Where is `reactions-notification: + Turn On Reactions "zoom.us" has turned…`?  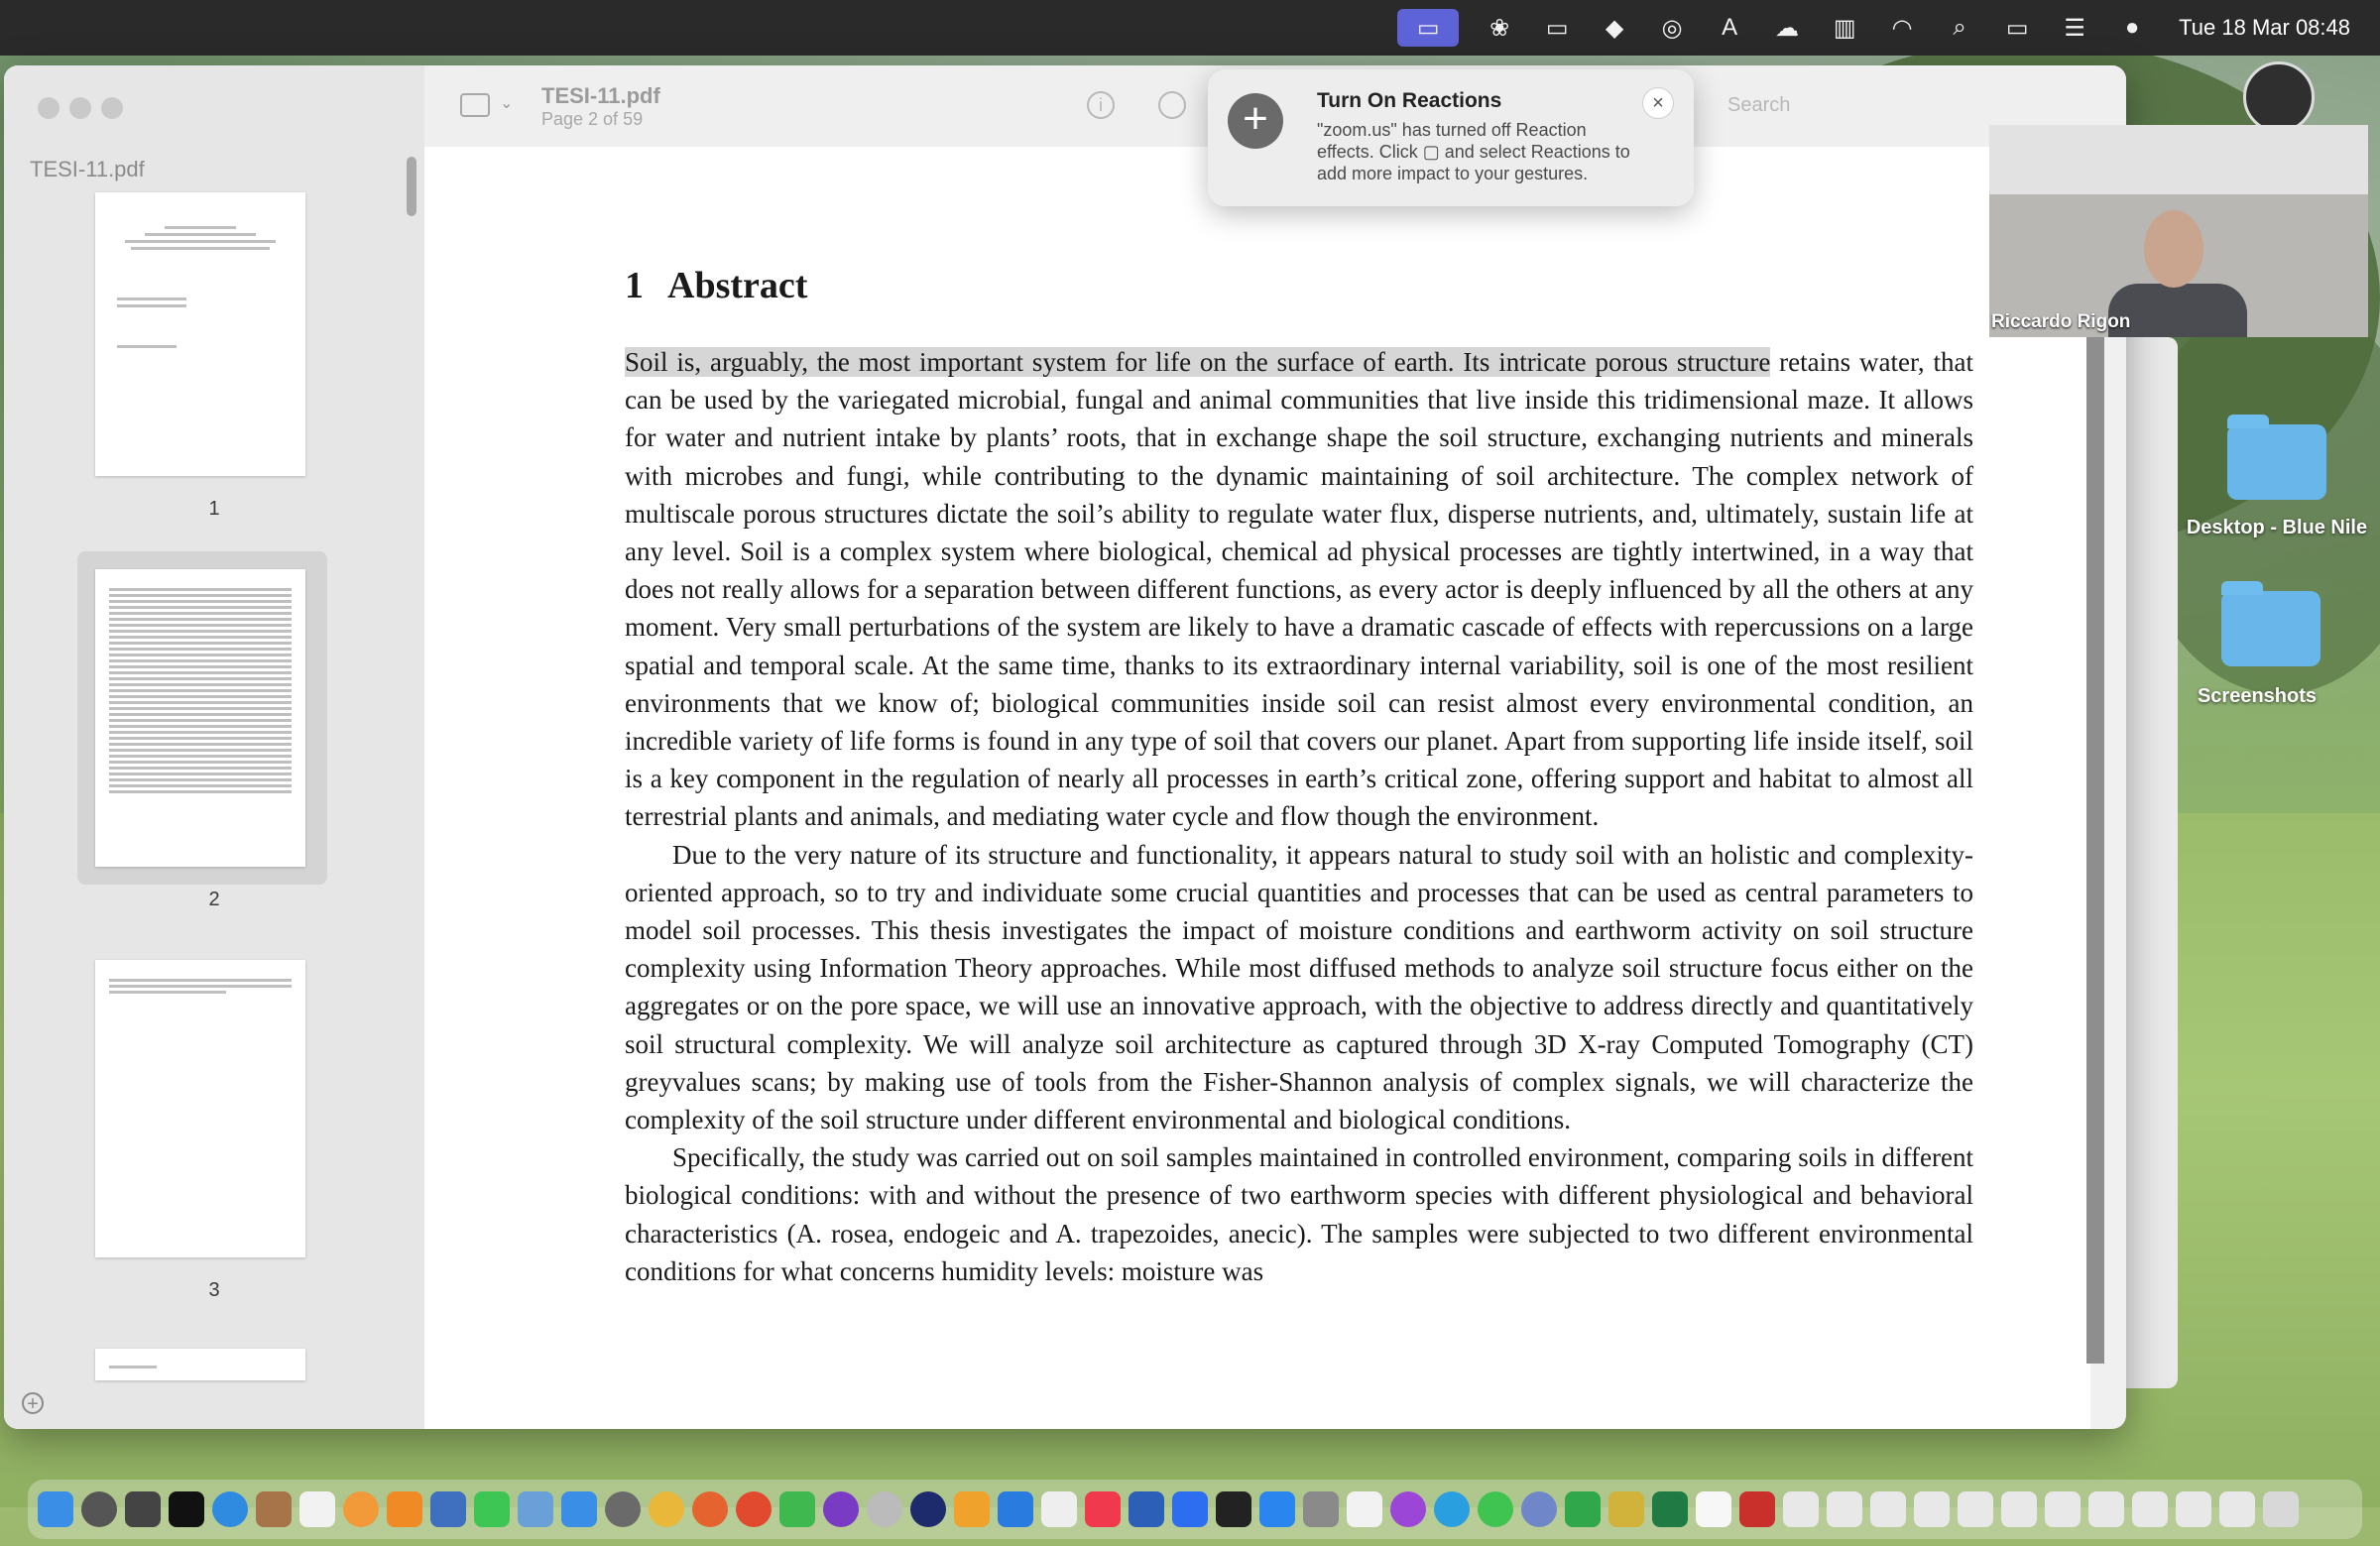 reactions-notification: + Turn On Reactions "zoom.us" has turned… is located at coordinates (1451, 137).